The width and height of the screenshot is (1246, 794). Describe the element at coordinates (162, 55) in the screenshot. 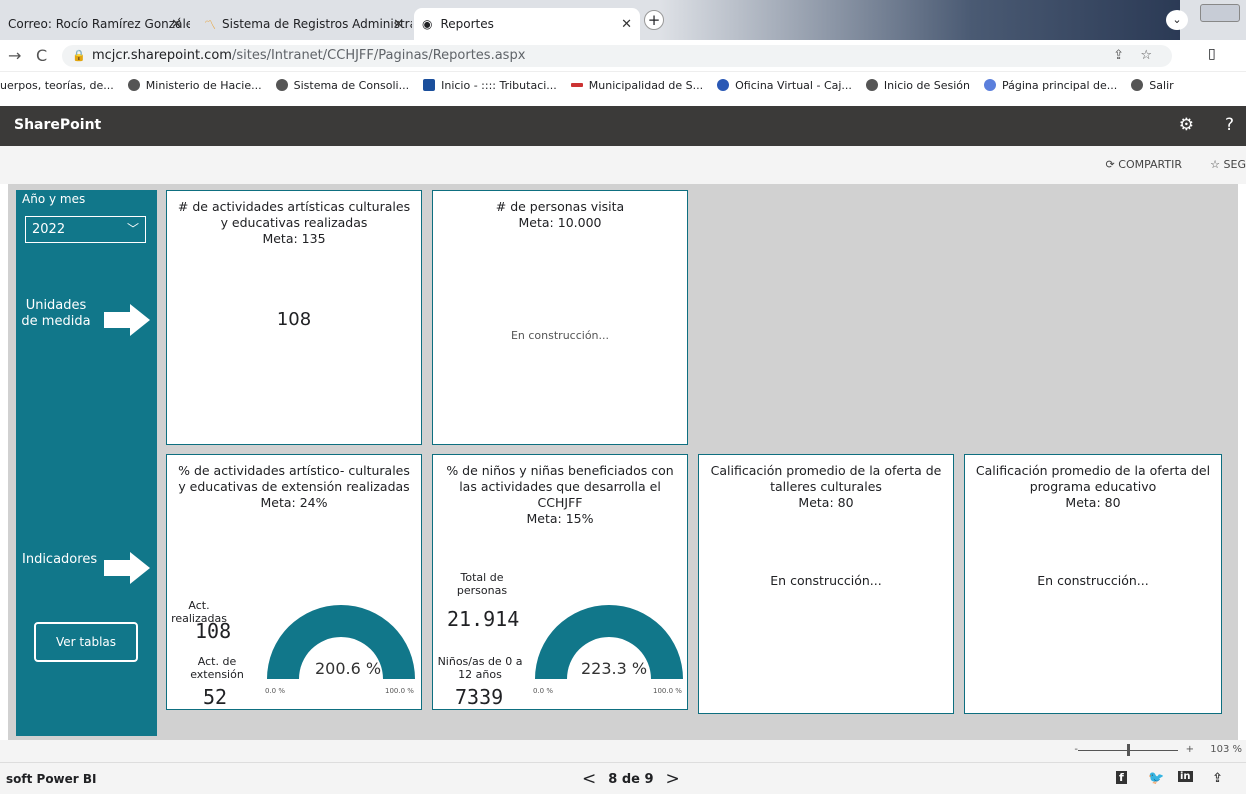

I see `url-host: mcjcr.sharepoint.com` at that location.